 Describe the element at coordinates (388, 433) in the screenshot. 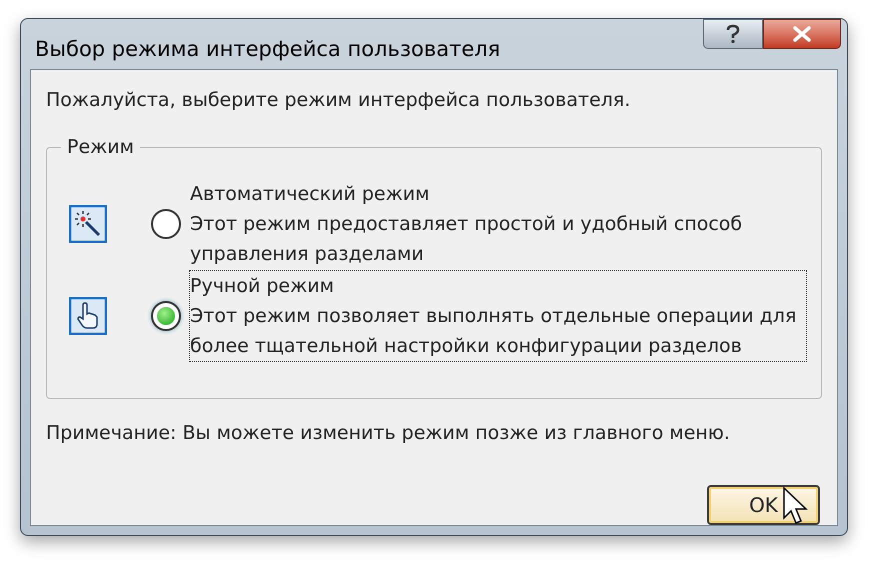

I see `note-text: Примечание: Вы можете изменить режим позже из главного меню.` at that location.